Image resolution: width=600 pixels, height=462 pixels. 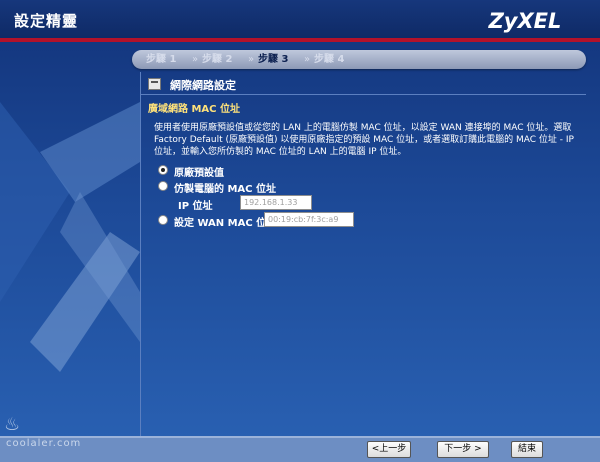 What do you see at coordinates (46, 21) in the screenshot?
I see `window-title: 設定精靈` at bounding box center [46, 21].